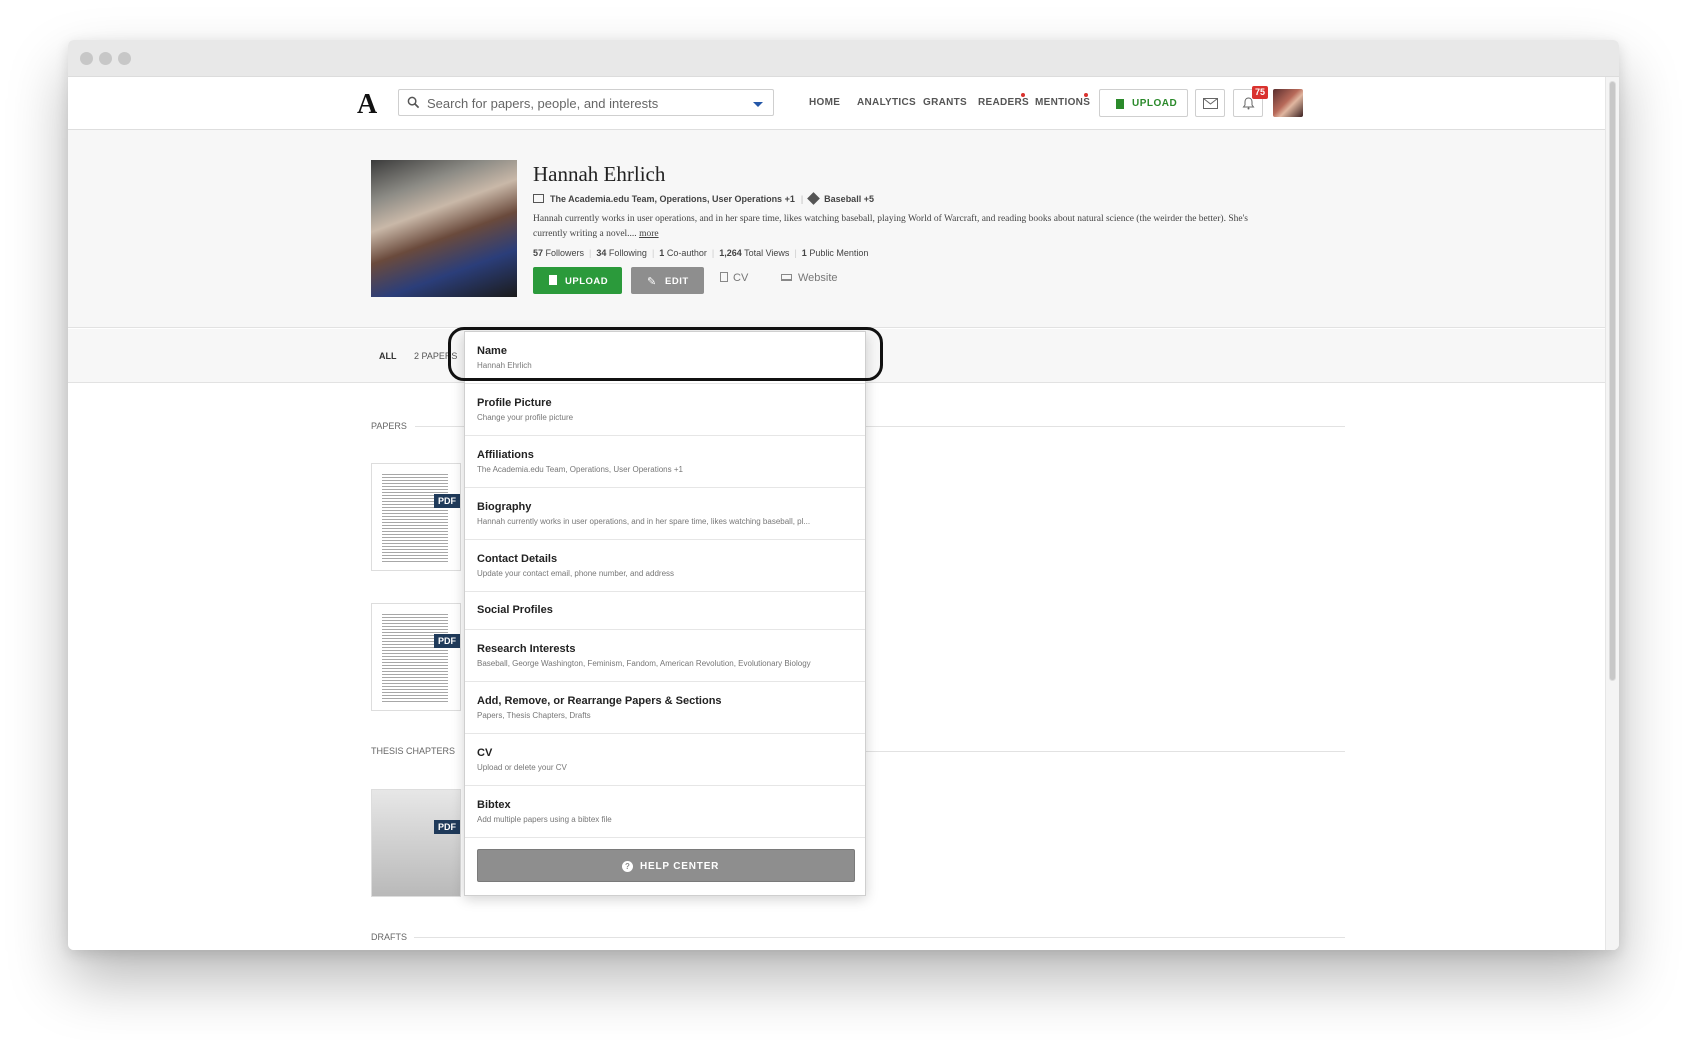 The image size is (1687, 1040). What do you see at coordinates (1612, 381) in the screenshot?
I see `scrollbar-thumb` at bounding box center [1612, 381].